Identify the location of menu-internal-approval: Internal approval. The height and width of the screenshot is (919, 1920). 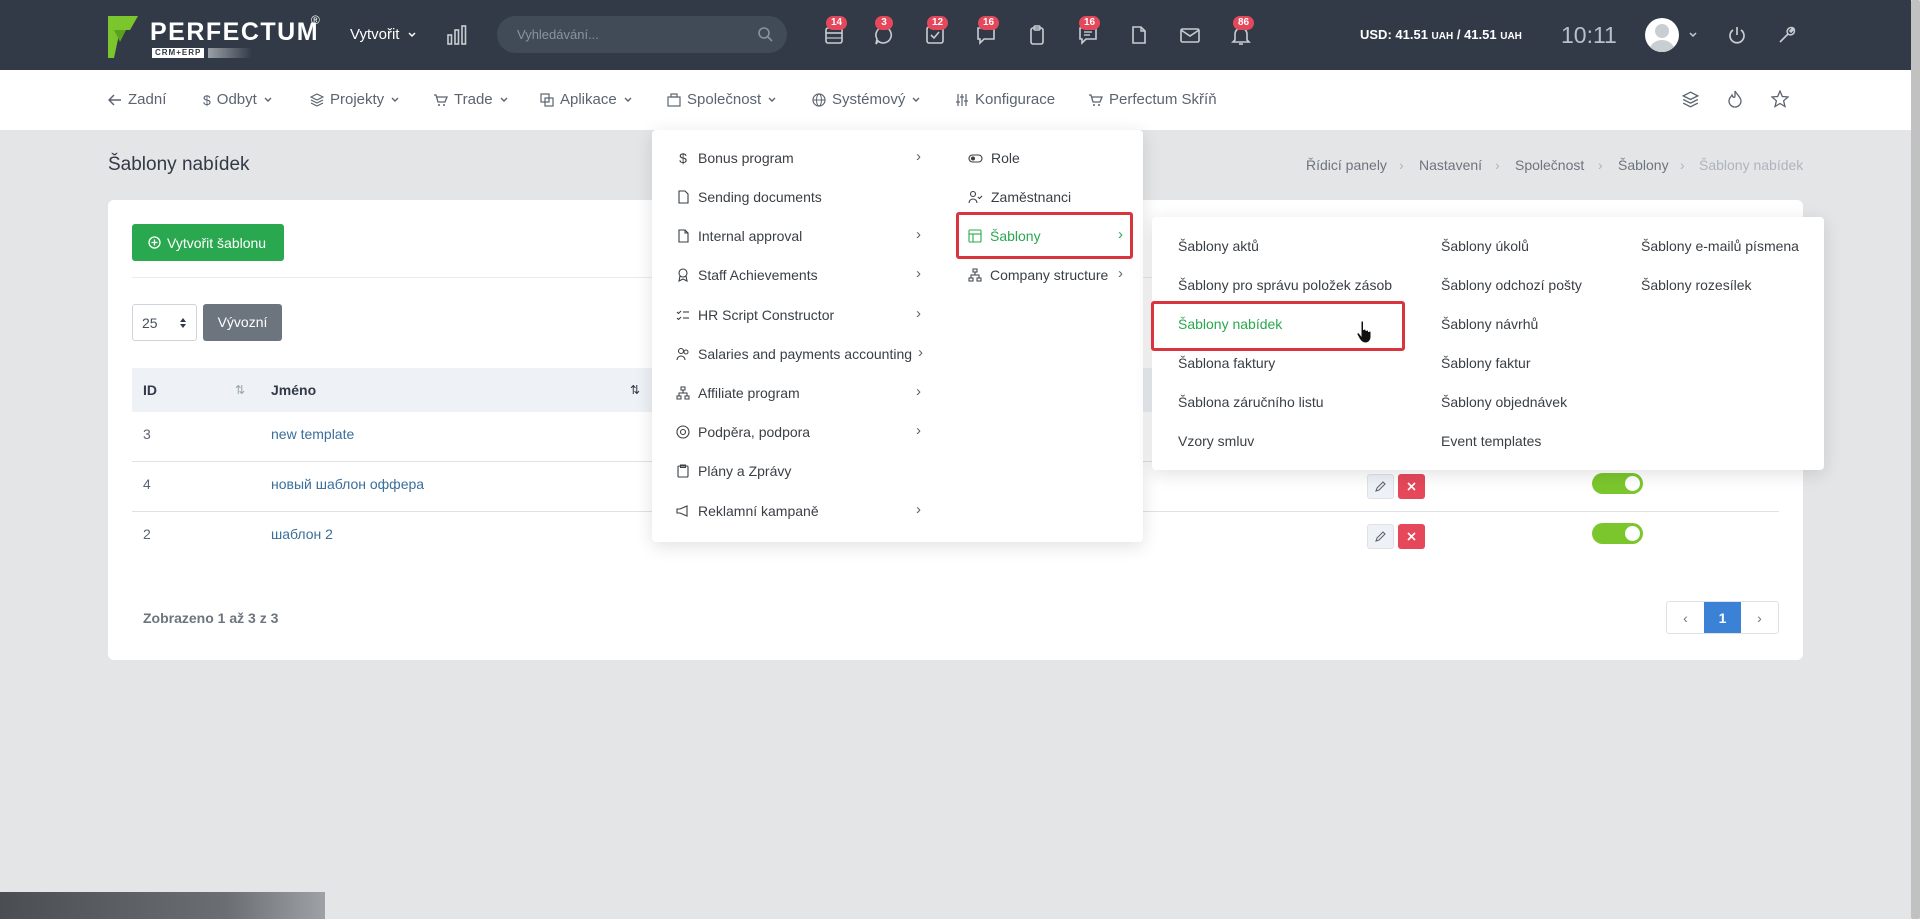
(739, 236).